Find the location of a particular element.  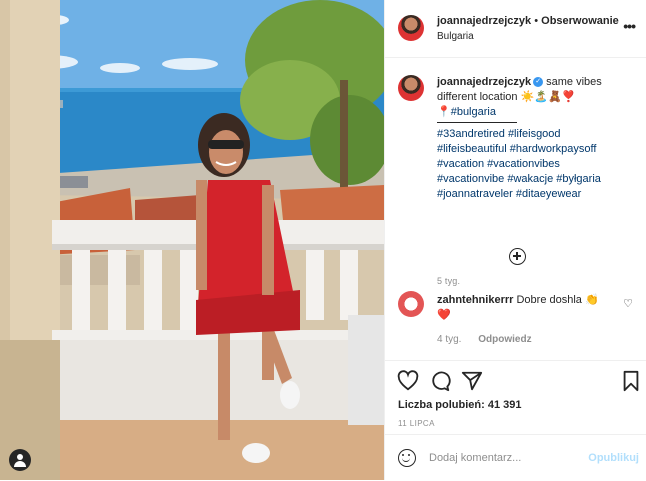

comment-timestamp: 4 tyg. is located at coordinates (449, 339).